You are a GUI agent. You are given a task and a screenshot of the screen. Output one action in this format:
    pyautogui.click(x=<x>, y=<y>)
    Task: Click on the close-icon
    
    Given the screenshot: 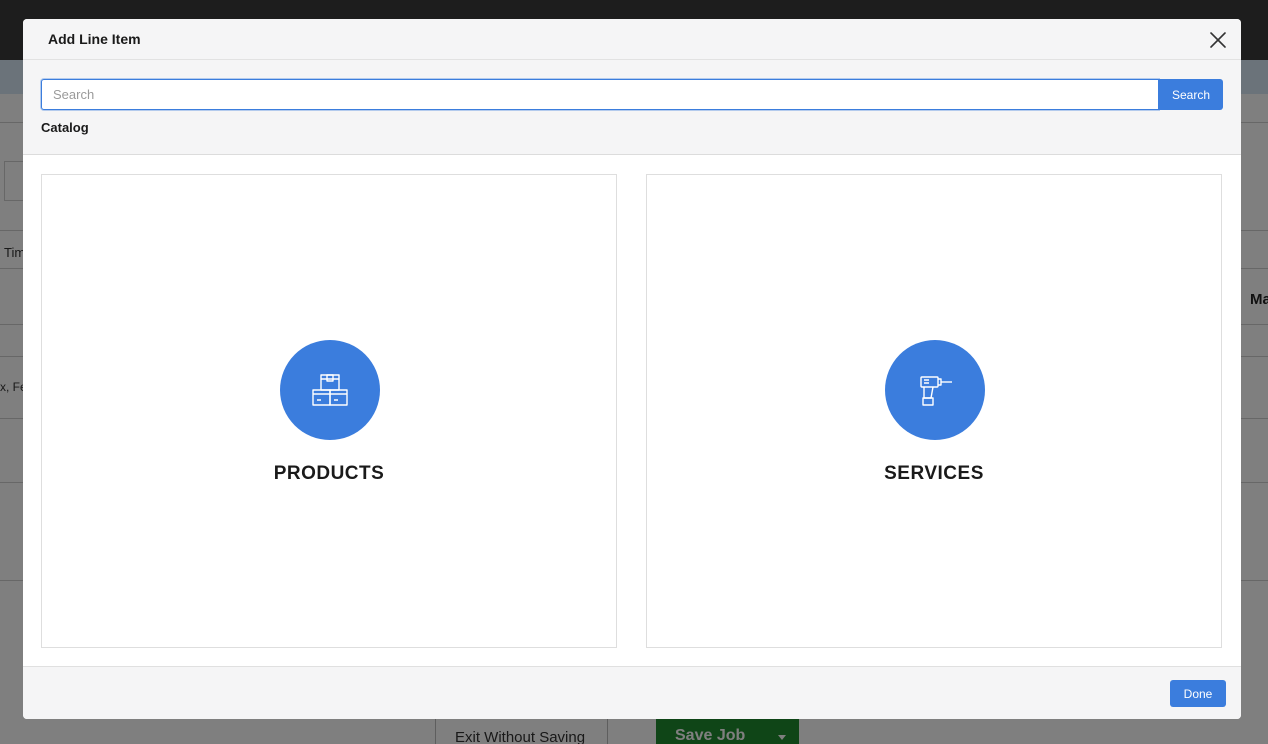 What is the action you would take?
    pyautogui.click(x=1218, y=40)
    